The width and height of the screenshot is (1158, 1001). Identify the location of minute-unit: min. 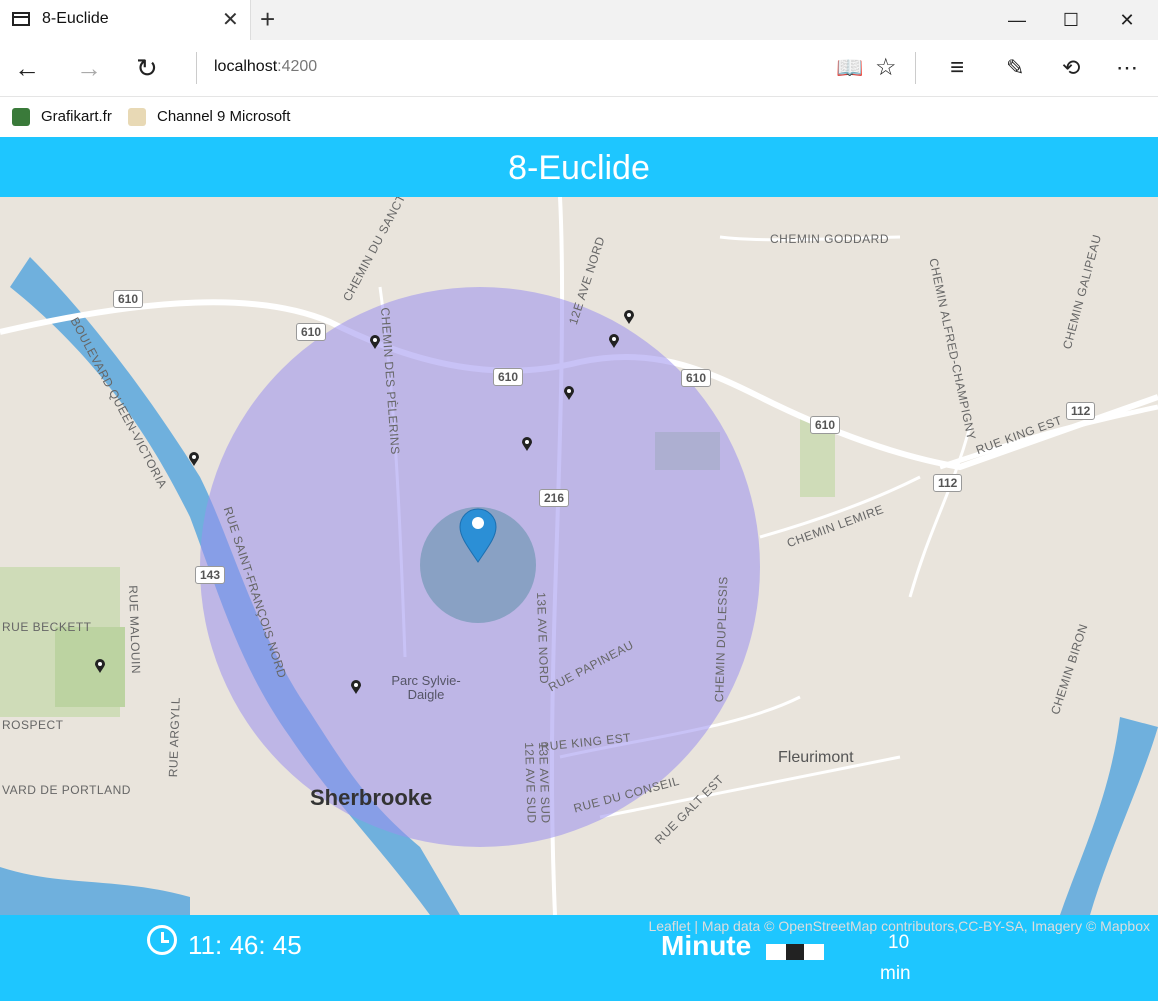
(895, 973).